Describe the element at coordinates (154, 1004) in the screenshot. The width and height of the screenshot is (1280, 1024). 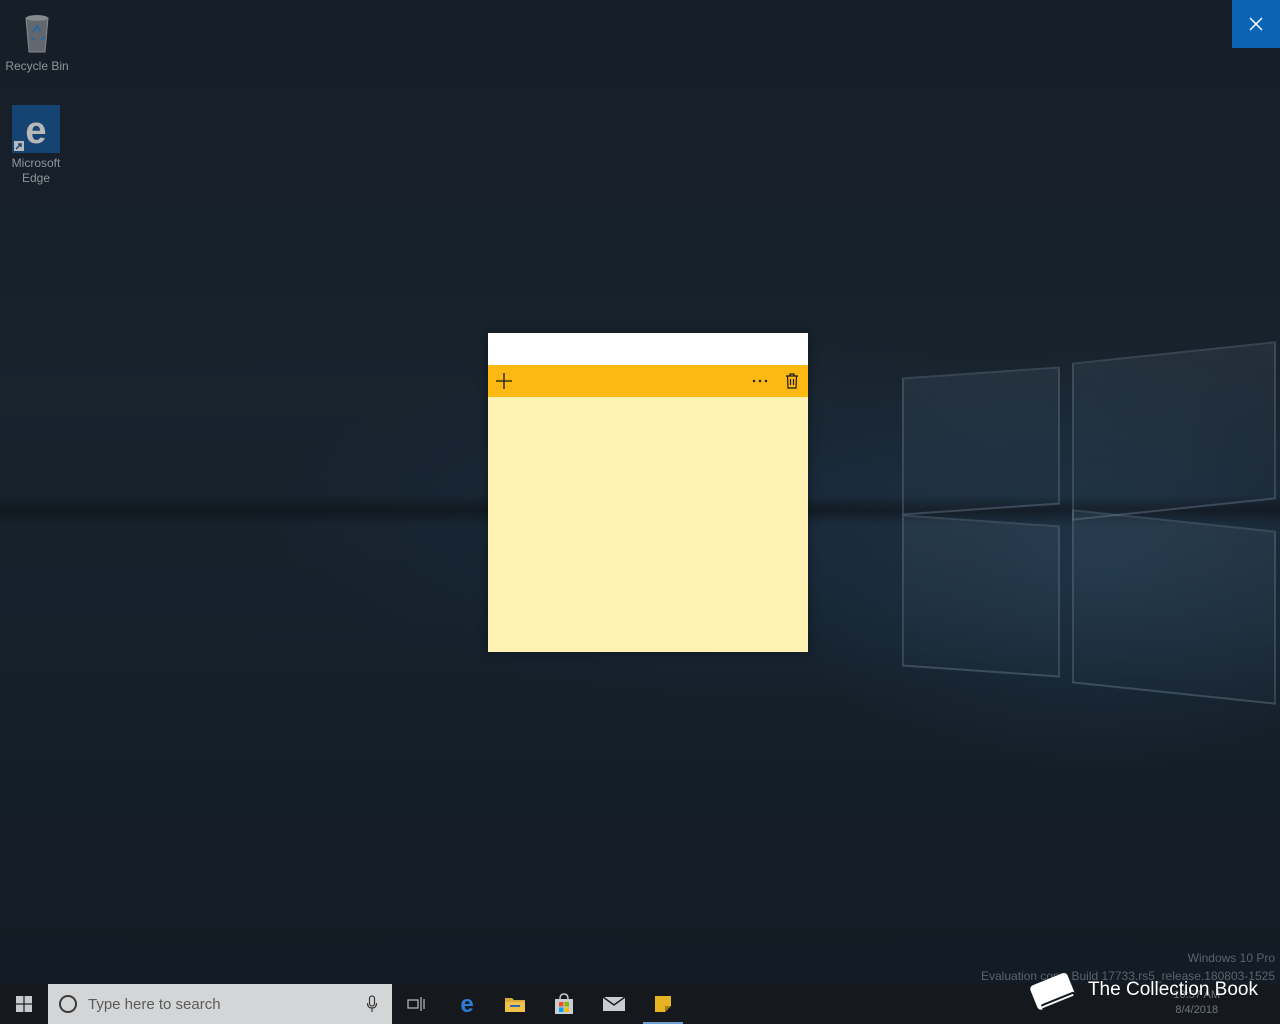
I see `search-placeholder: Type here to search` at that location.